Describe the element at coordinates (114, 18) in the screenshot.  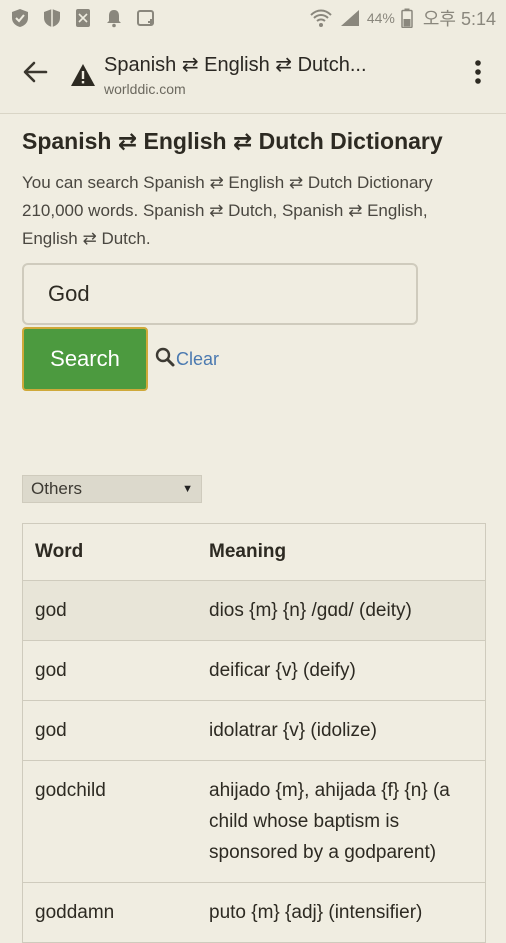
I see `bell-icon` at that location.